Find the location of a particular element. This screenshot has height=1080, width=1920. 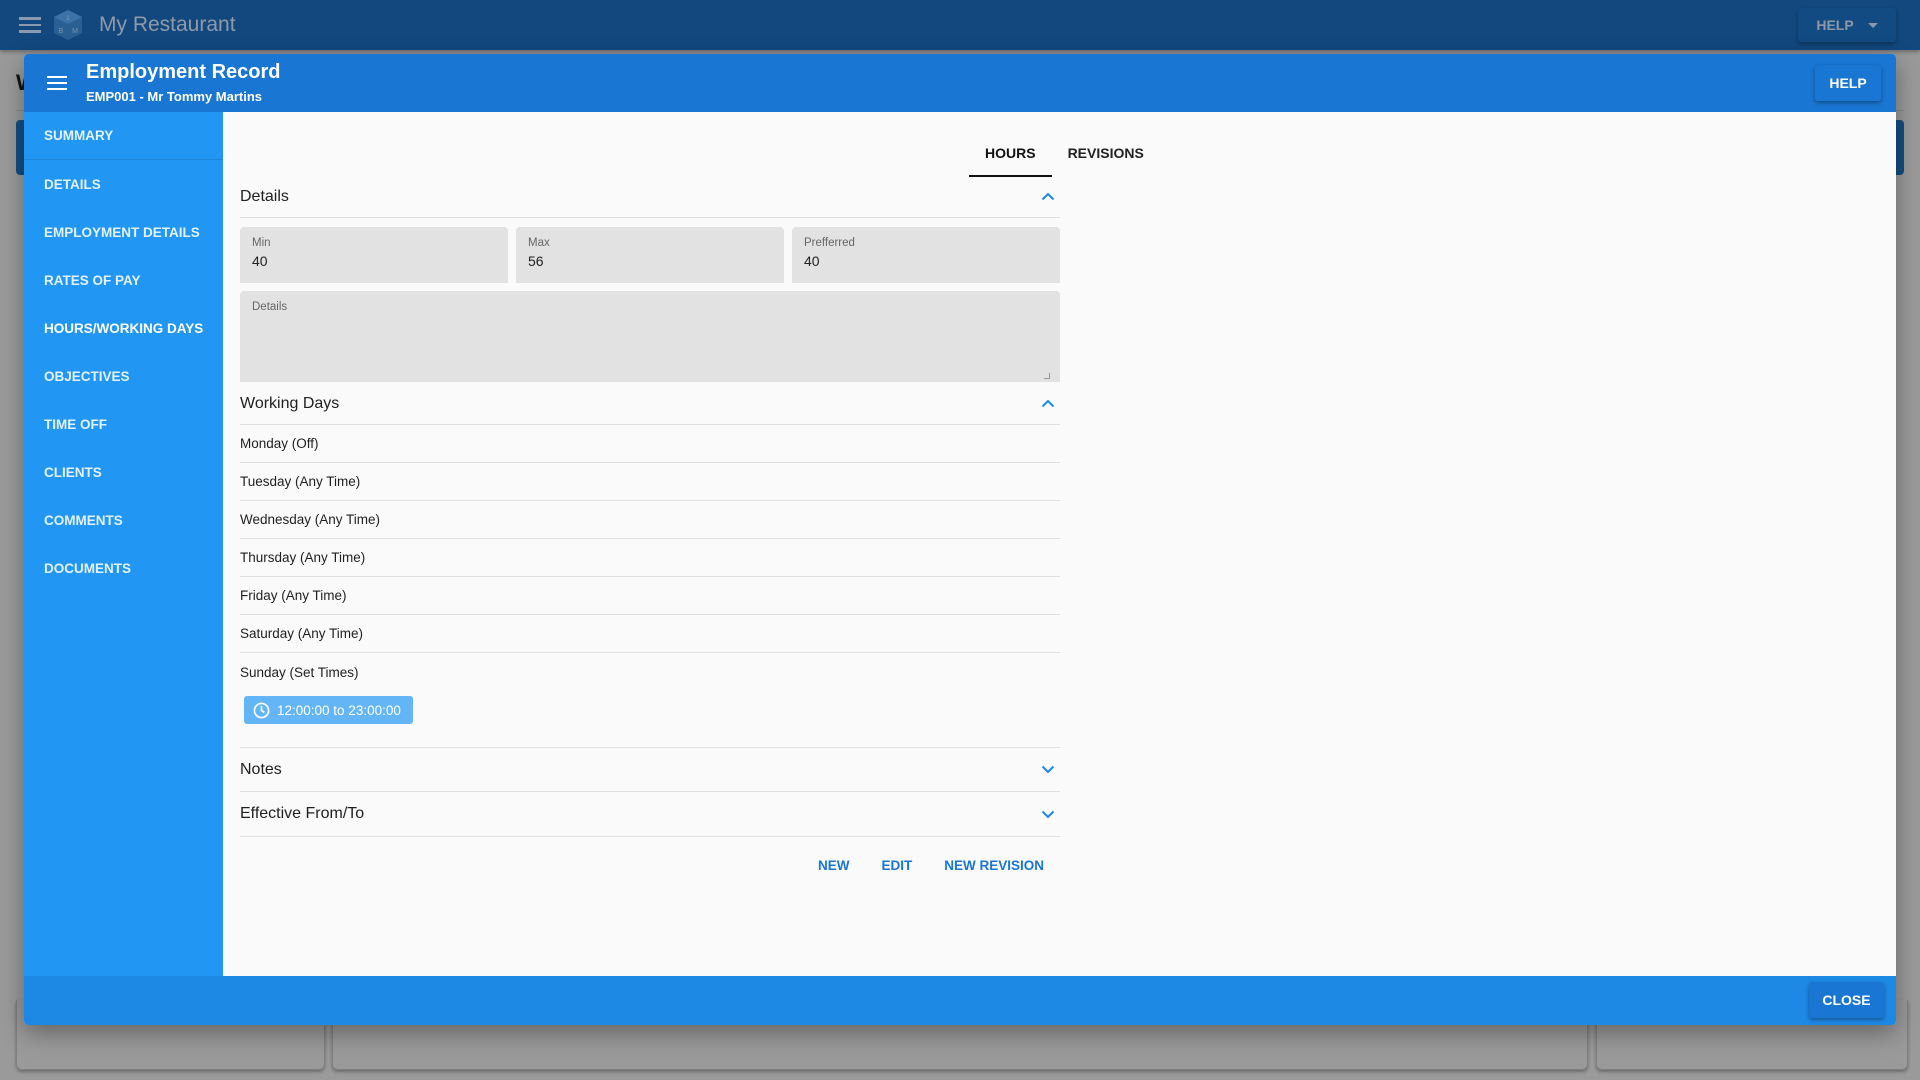

help-button: HELP is located at coordinates (1848, 83).